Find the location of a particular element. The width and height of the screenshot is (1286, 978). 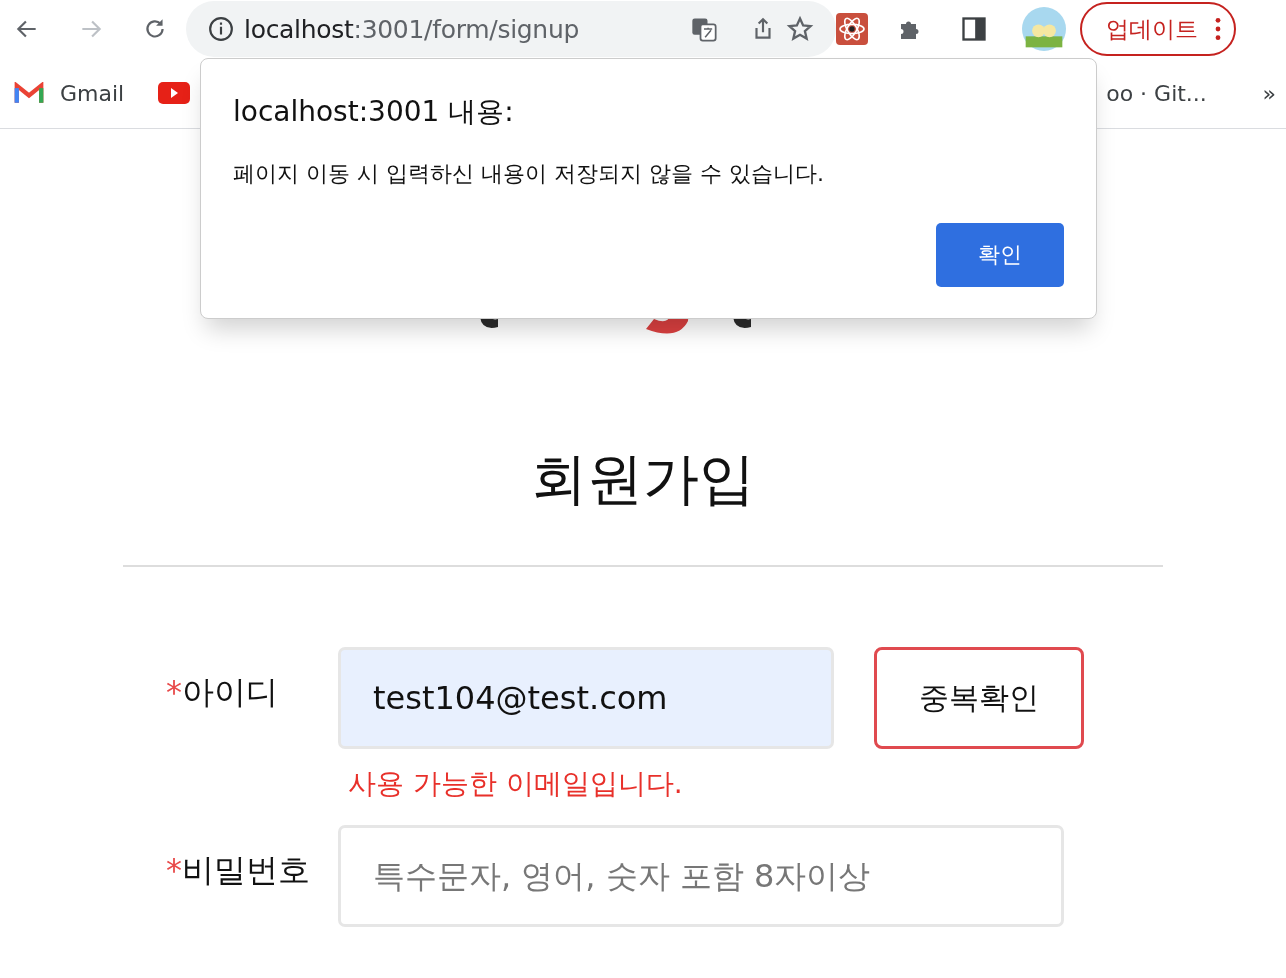

menu-icon is located at coordinates (1218, 29).